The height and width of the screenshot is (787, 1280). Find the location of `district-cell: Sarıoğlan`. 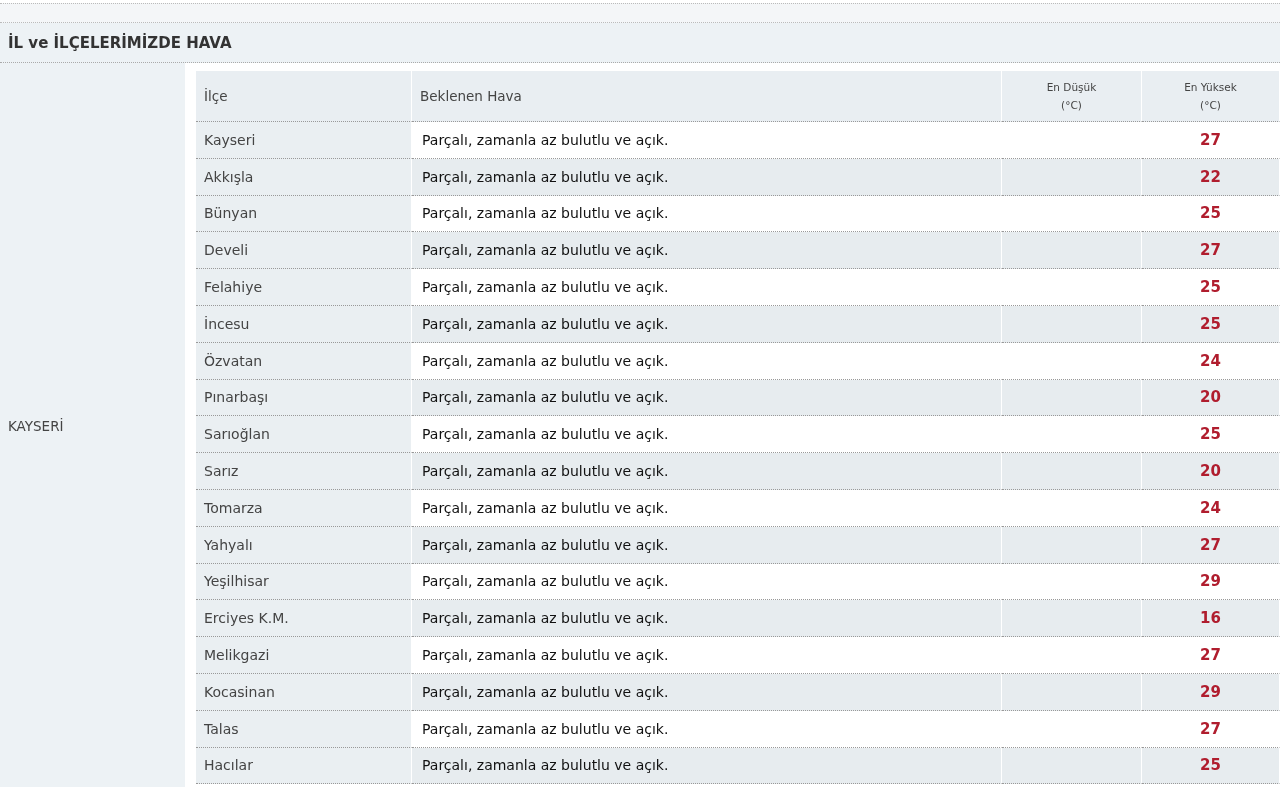

district-cell: Sarıoğlan is located at coordinates (304, 435).